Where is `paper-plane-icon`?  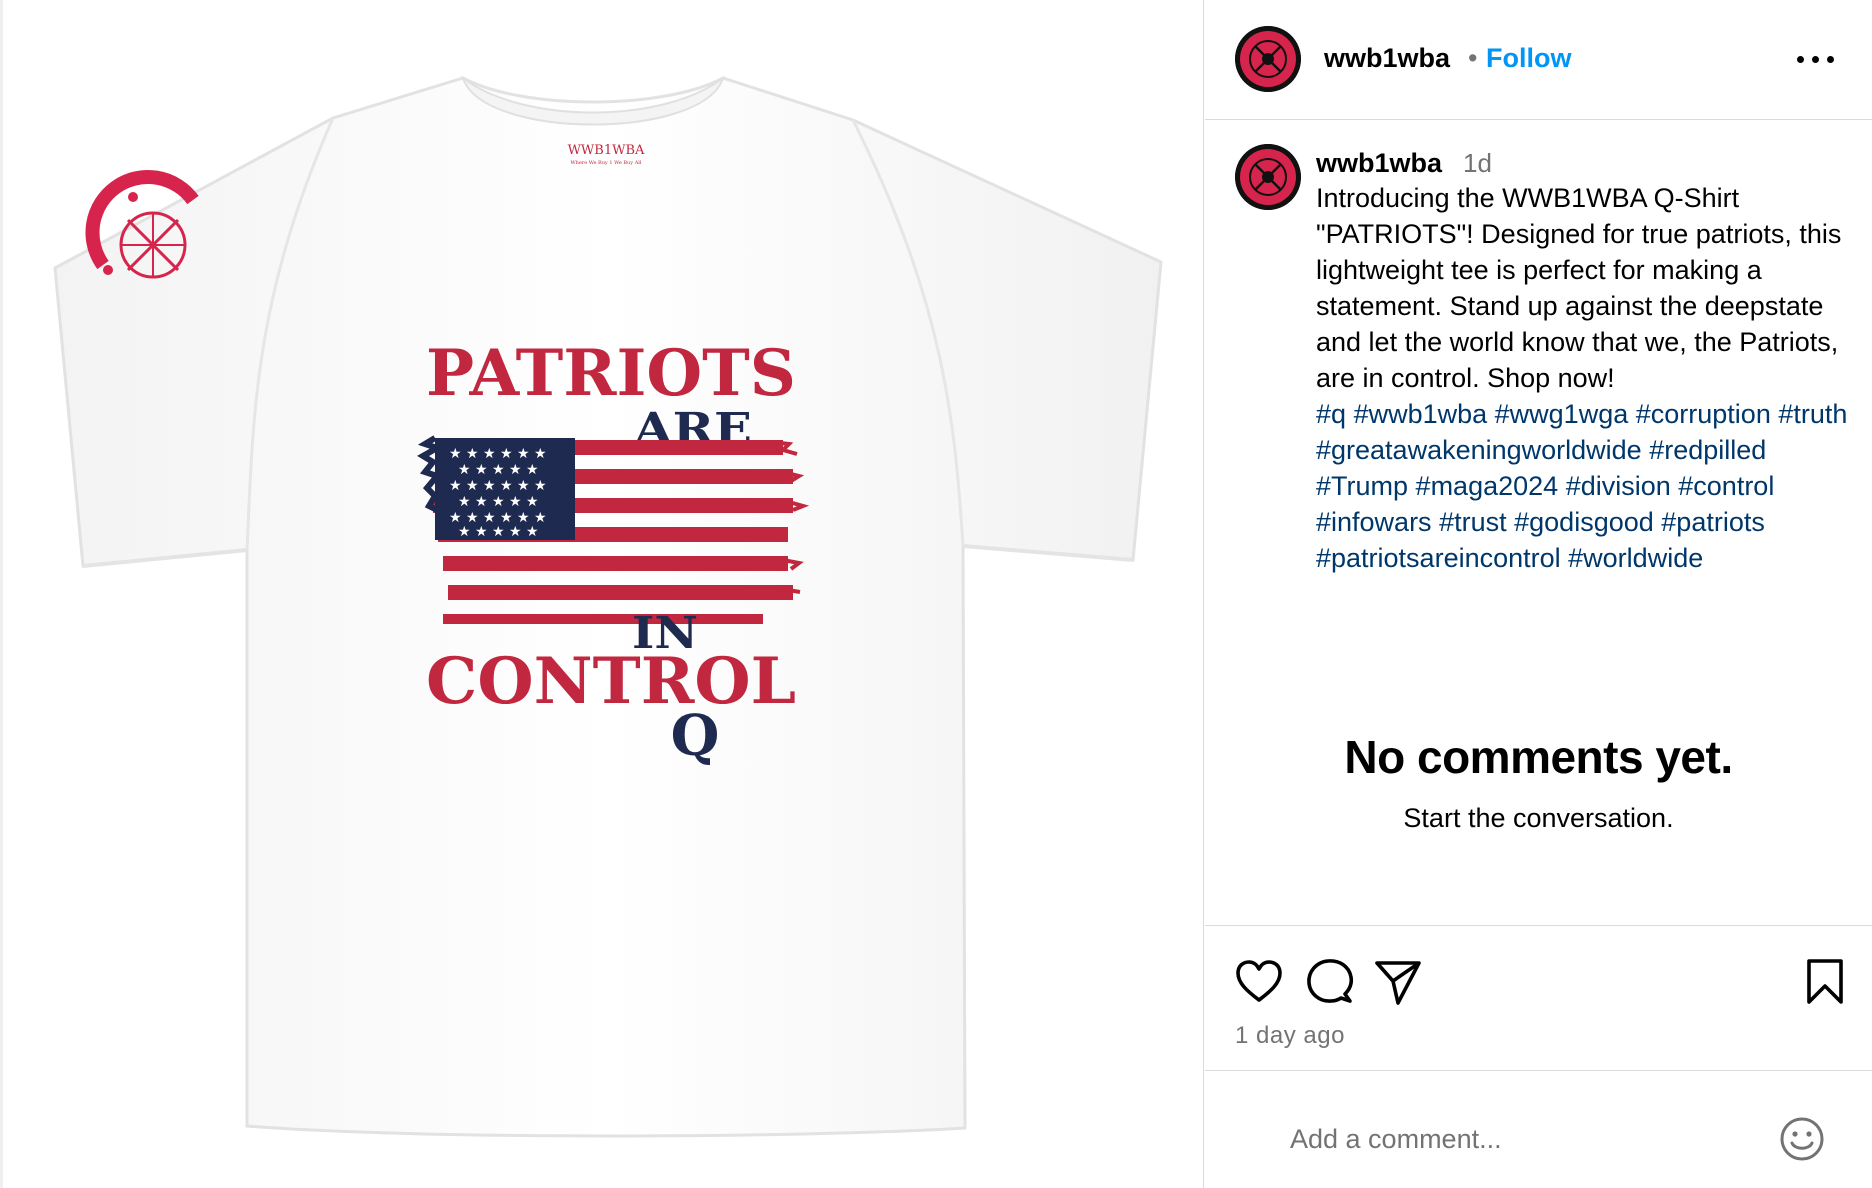
paper-plane-icon is located at coordinates (1398, 983).